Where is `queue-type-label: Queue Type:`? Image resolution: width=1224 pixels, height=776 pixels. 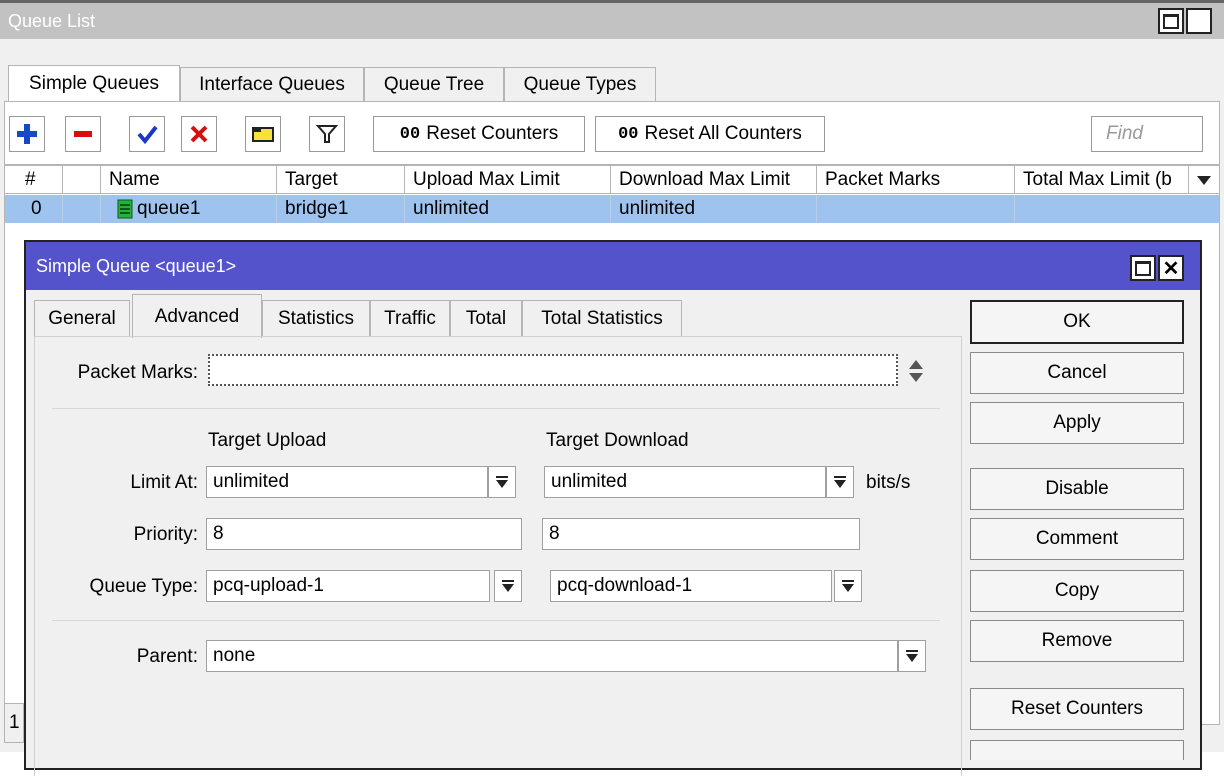
queue-type-label: Queue Type: is located at coordinates (143, 586).